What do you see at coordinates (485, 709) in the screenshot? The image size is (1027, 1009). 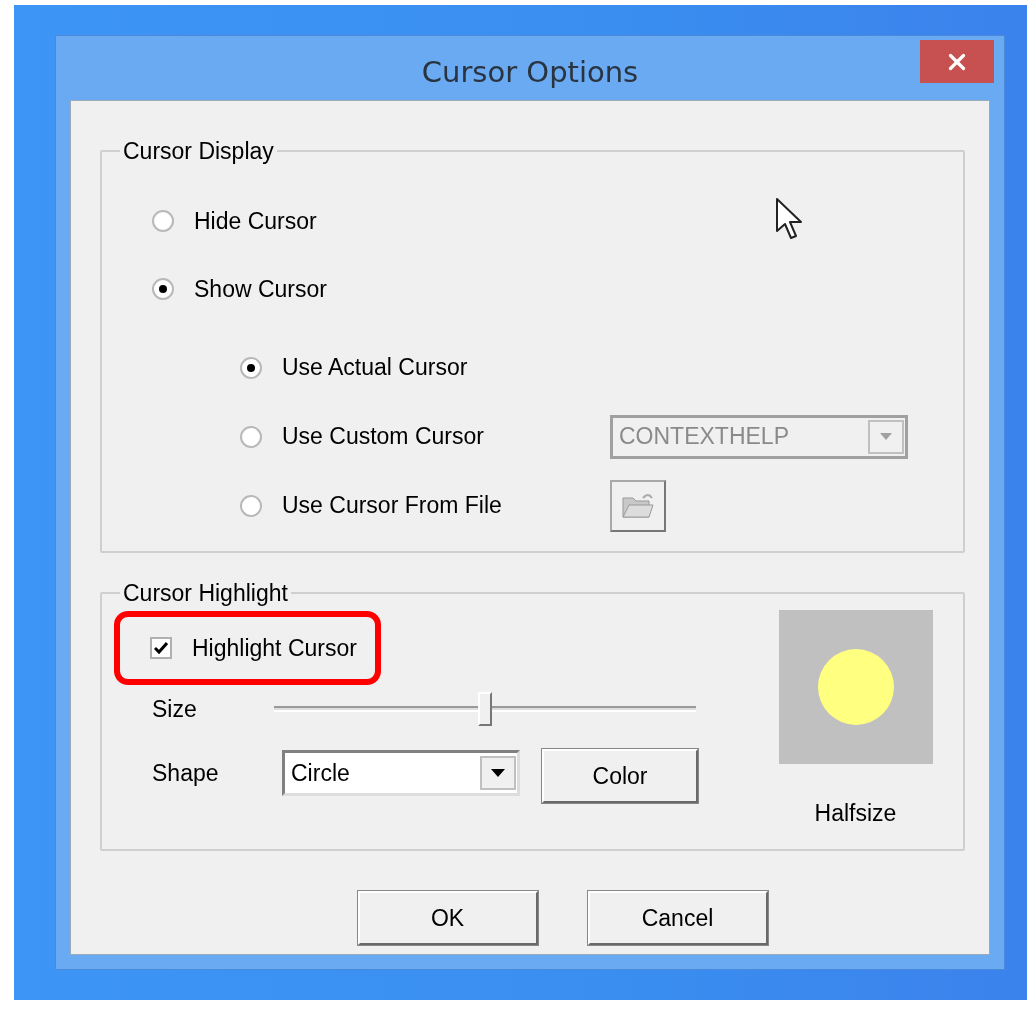 I see `slider-thumb` at bounding box center [485, 709].